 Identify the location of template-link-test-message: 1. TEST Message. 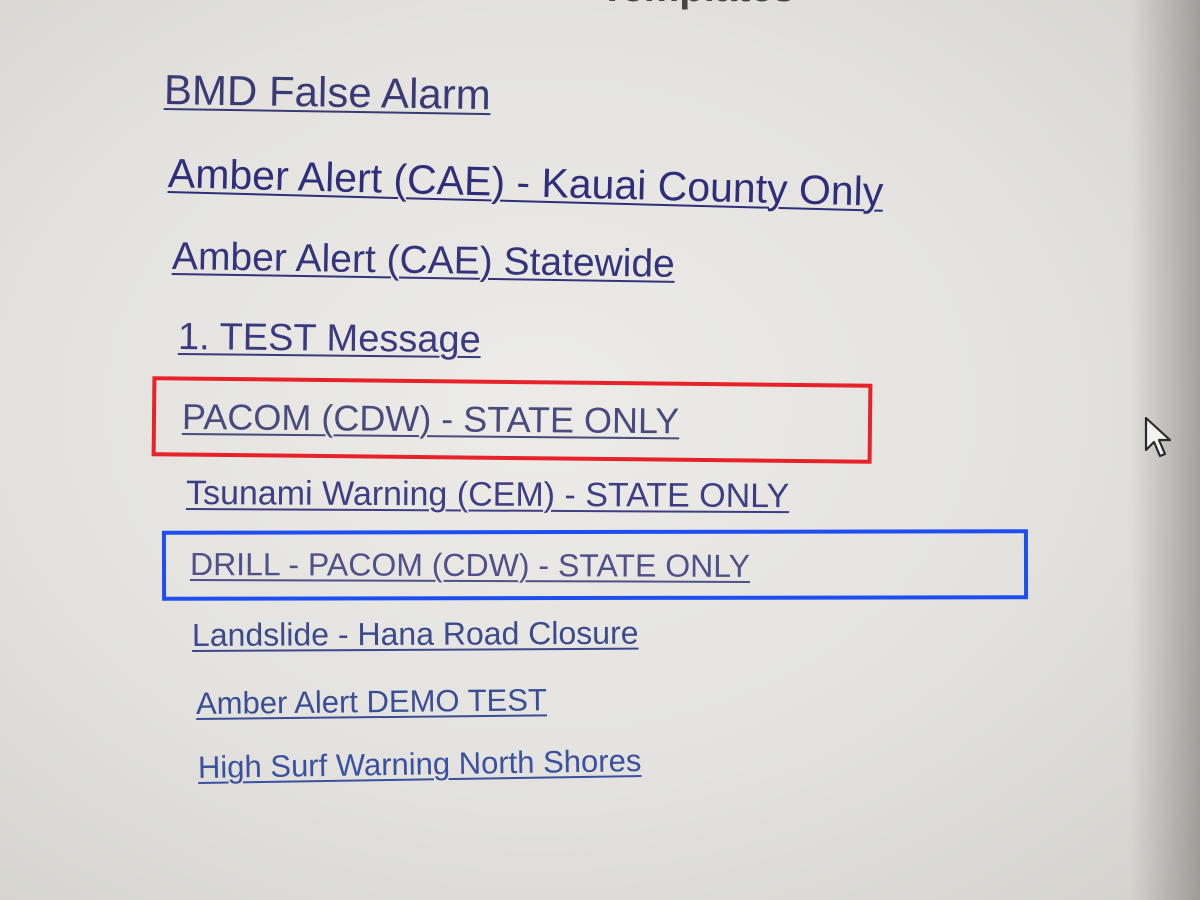
(329, 339).